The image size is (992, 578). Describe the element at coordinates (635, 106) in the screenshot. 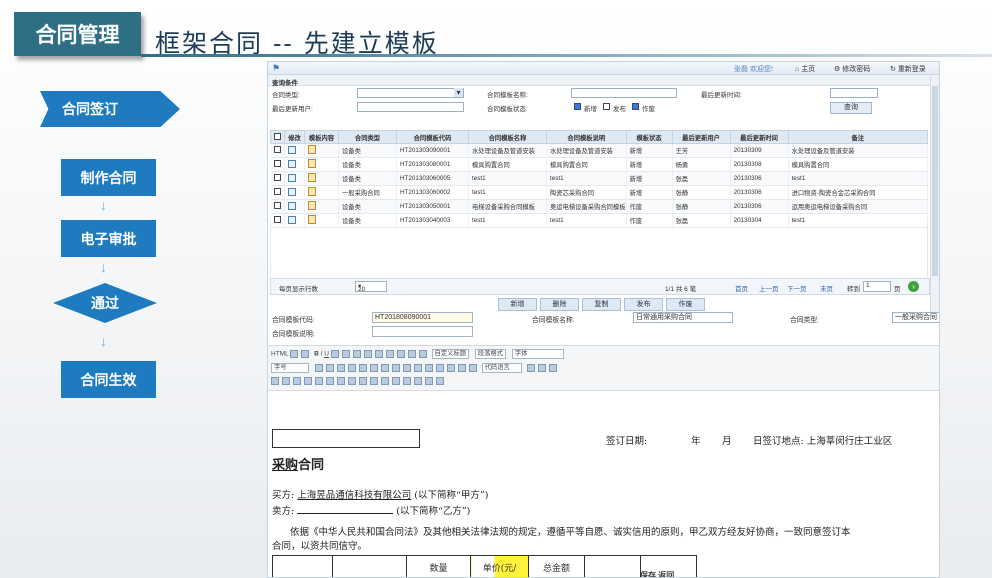

I see `status-void-checkbox` at that location.